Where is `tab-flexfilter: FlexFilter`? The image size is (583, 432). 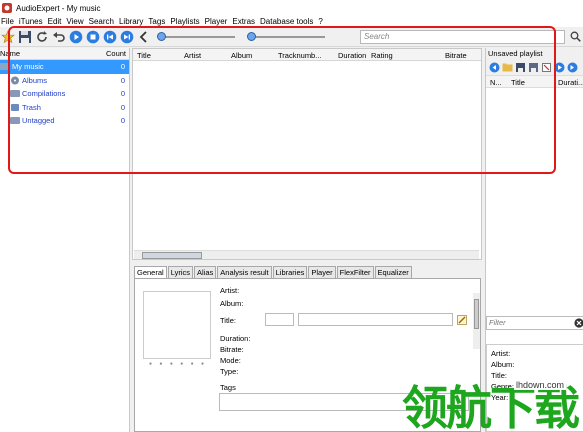
tab-flexfilter: FlexFilter is located at coordinates (355, 272).